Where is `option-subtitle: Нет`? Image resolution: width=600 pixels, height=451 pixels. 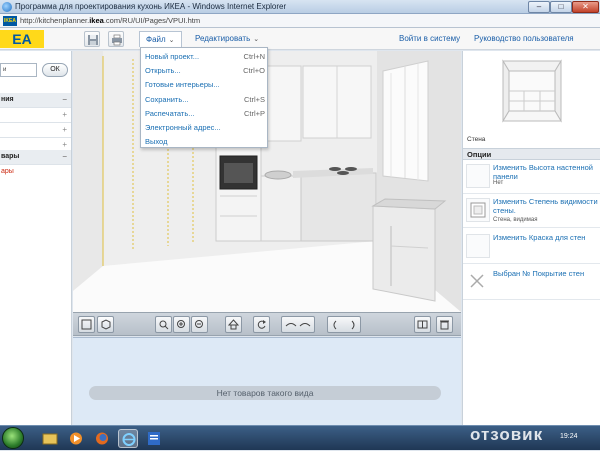 option-subtitle: Нет is located at coordinates (498, 183).